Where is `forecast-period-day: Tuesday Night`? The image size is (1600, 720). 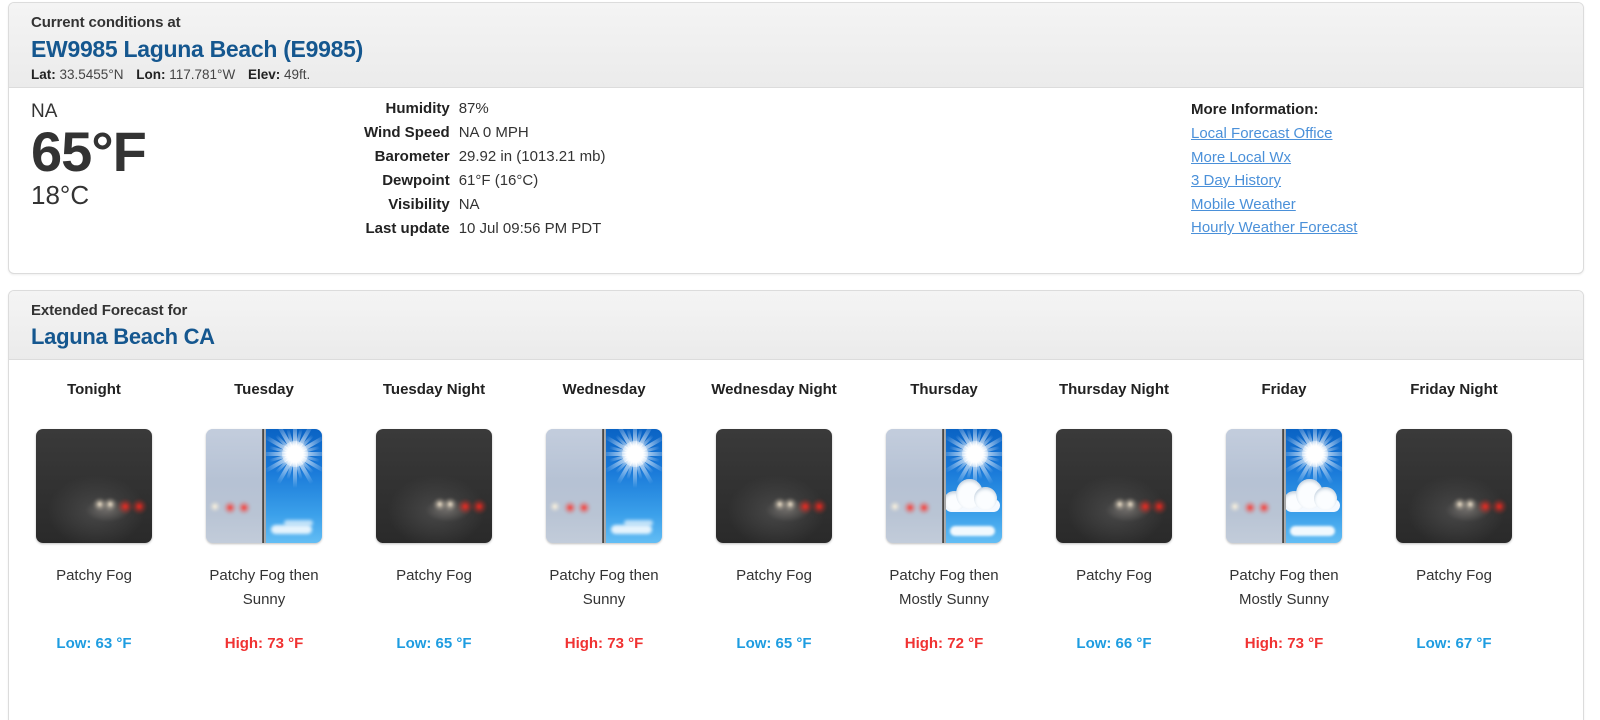
forecast-period-day: Tuesday Night is located at coordinates (434, 389).